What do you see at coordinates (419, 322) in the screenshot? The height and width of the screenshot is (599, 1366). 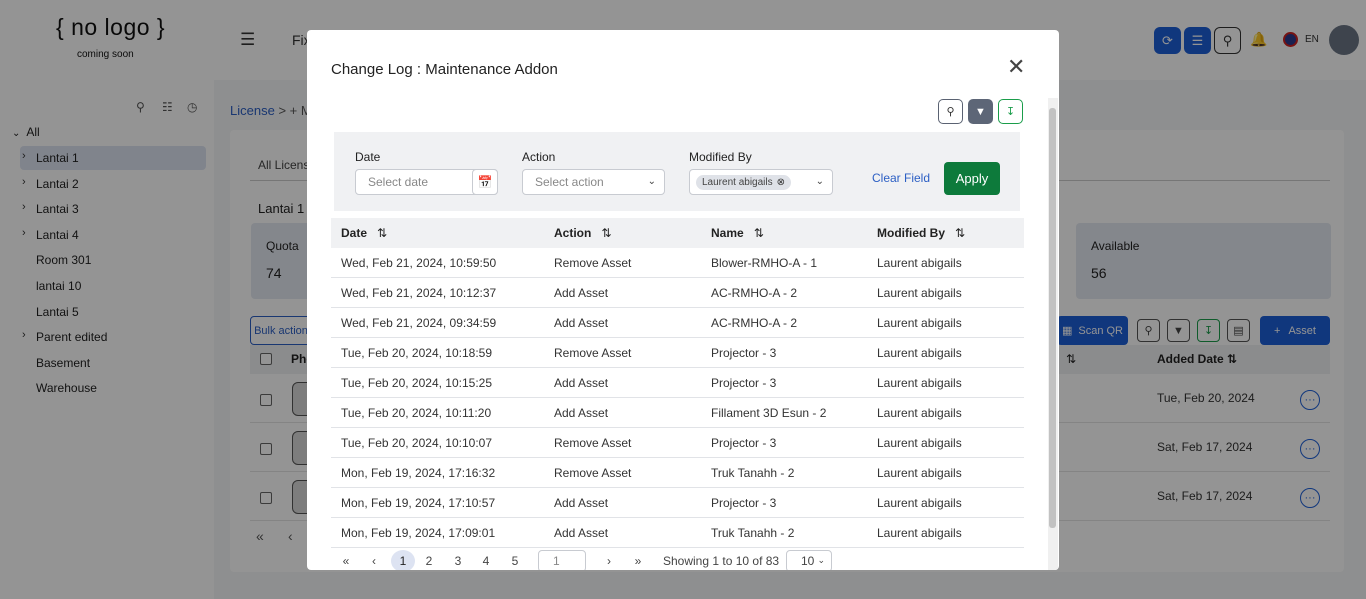 I see `table-cell: Wed, Feb 21, 2024, 09:34:59` at bounding box center [419, 322].